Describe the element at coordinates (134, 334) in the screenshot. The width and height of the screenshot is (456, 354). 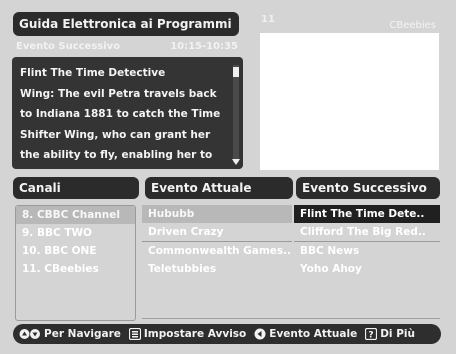
I see `reminder-button-icon` at that location.